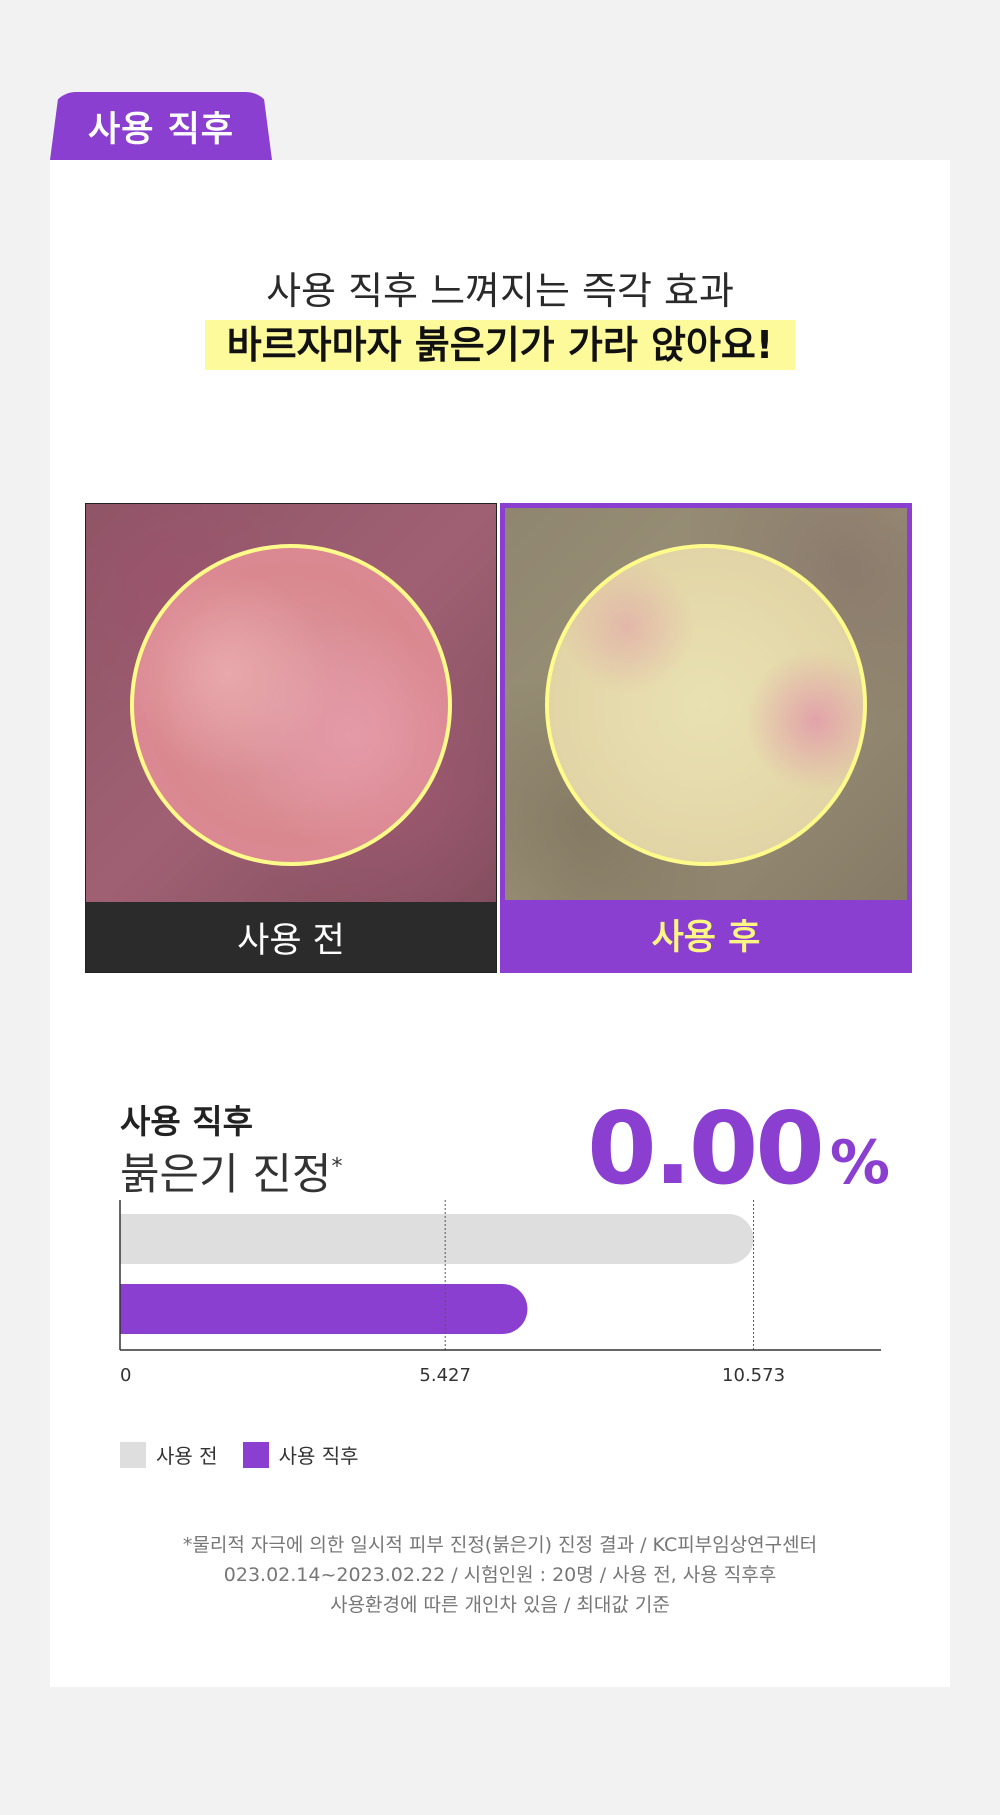 The width and height of the screenshot is (1000, 1815). What do you see at coordinates (186, 1121) in the screenshot?
I see `metric-title: 사용 직후` at bounding box center [186, 1121].